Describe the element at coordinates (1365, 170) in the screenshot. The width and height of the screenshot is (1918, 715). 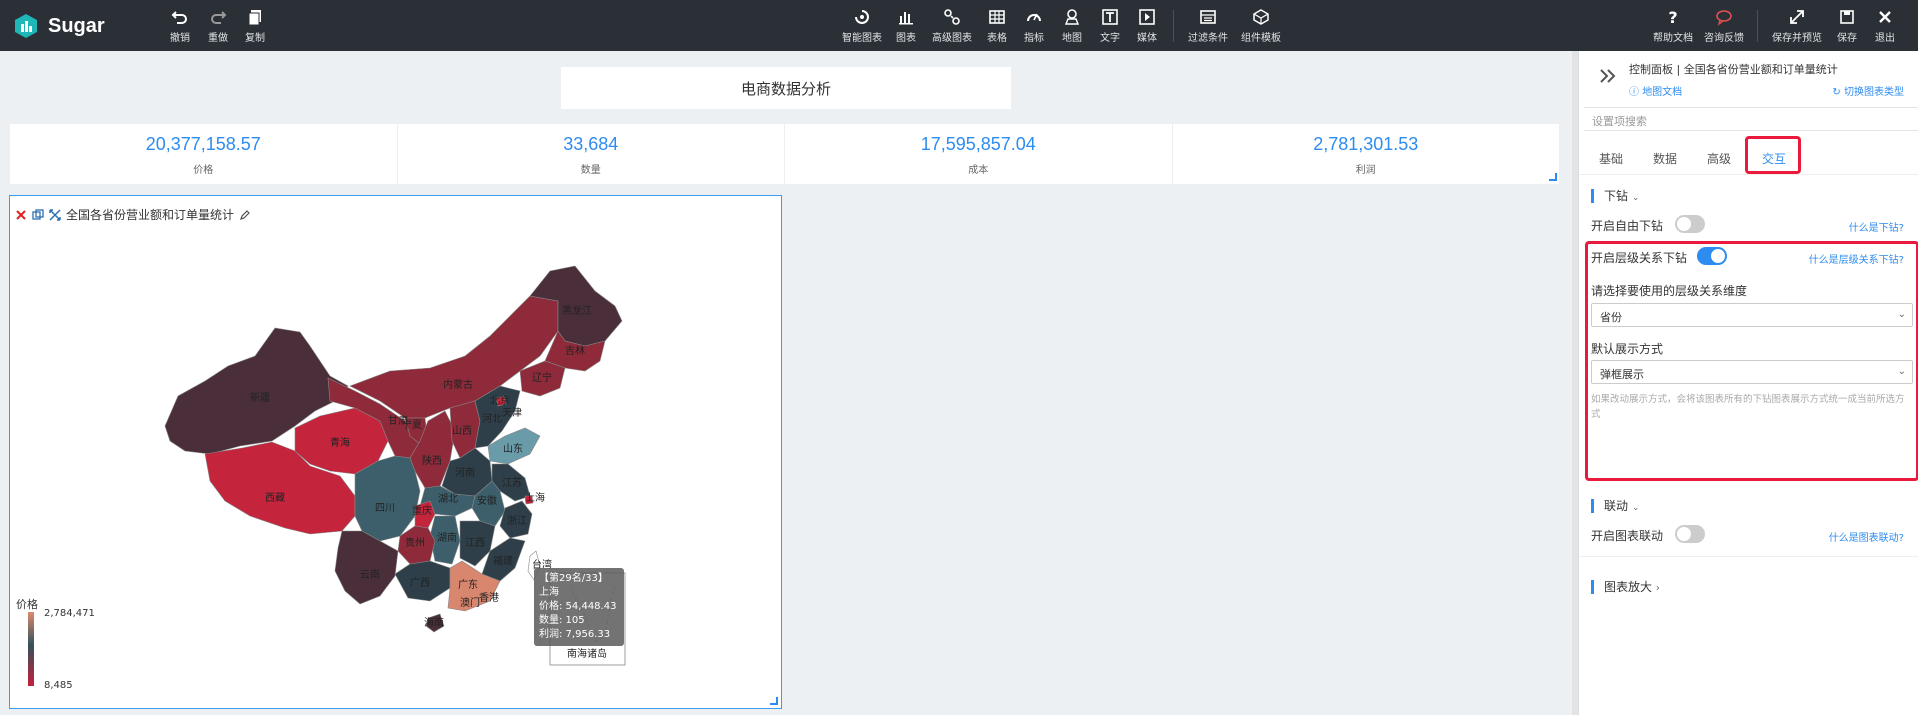
I see `kpi-label: 利润` at that location.